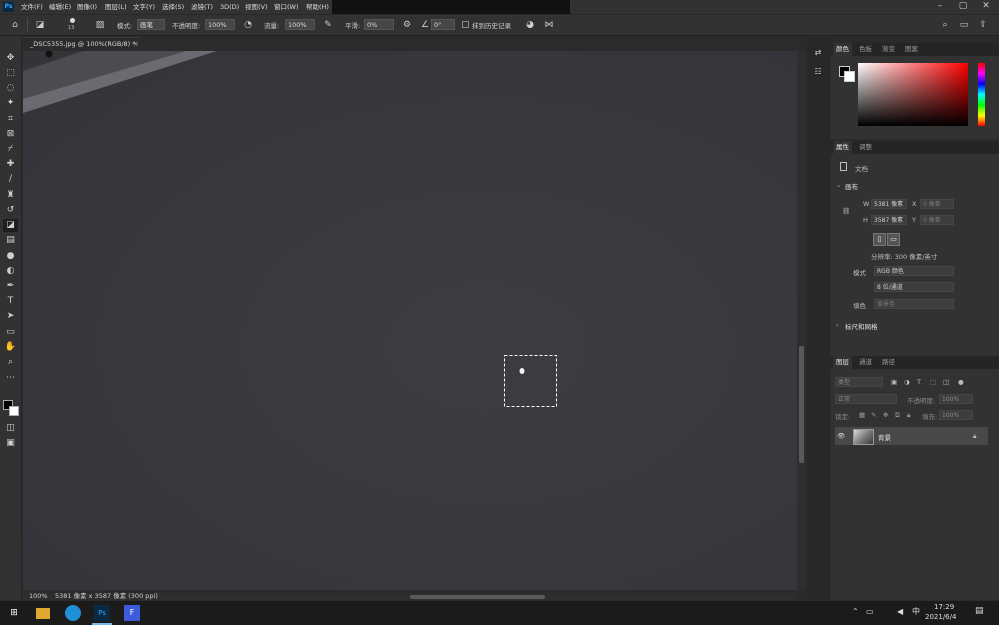  Describe the element at coordinates (916, 611) in the screenshot. I see `ime-indicator: 中` at that location.